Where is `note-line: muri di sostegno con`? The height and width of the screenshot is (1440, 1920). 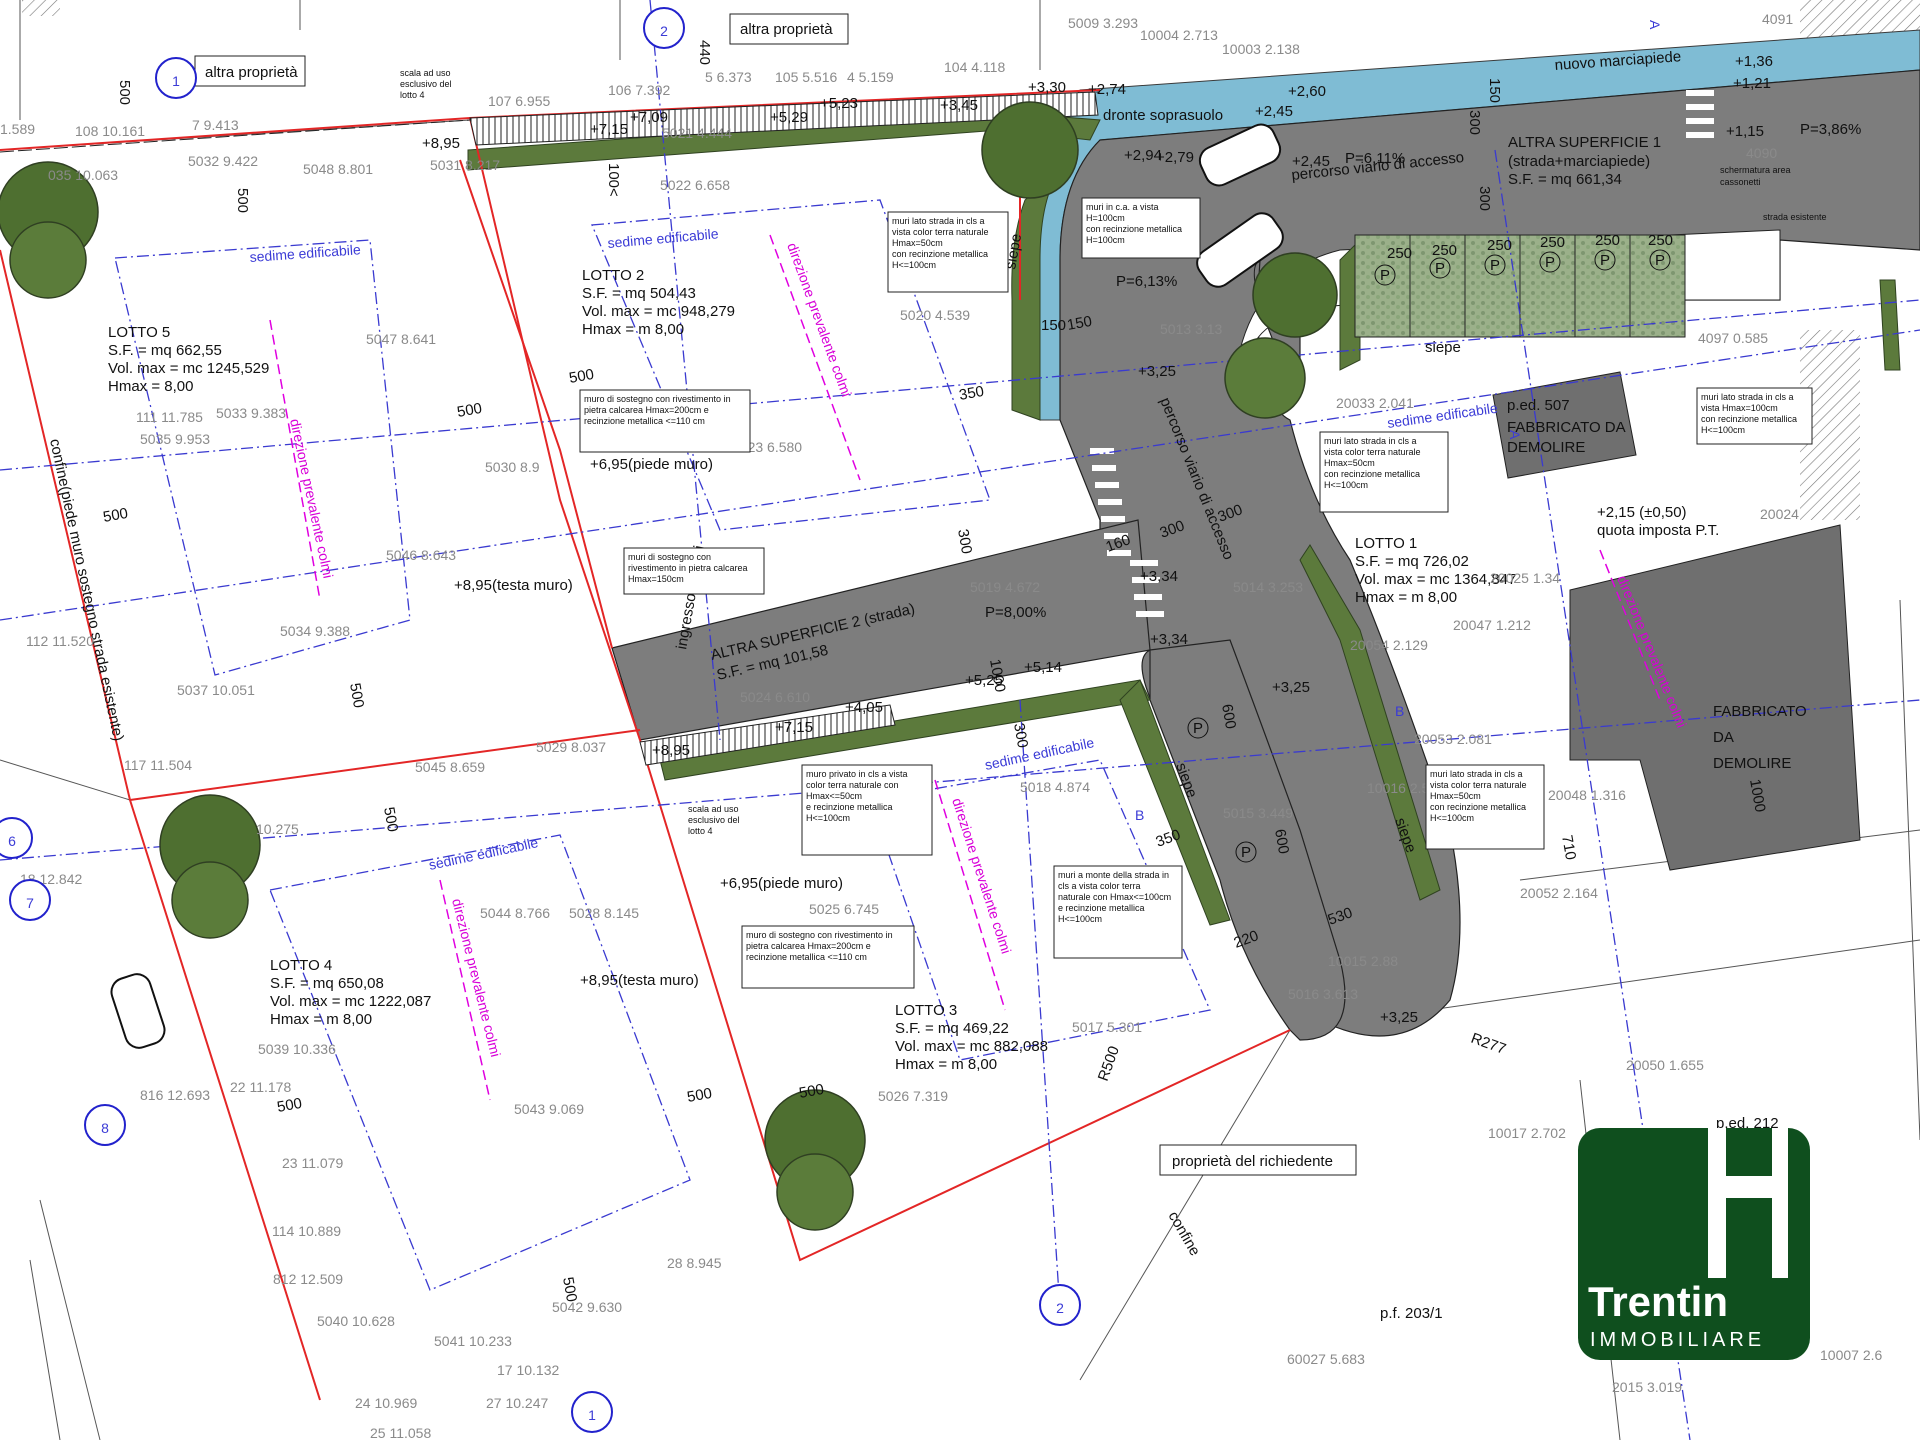 note-line: muri di sostegno con is located at coordinates (669, 557).